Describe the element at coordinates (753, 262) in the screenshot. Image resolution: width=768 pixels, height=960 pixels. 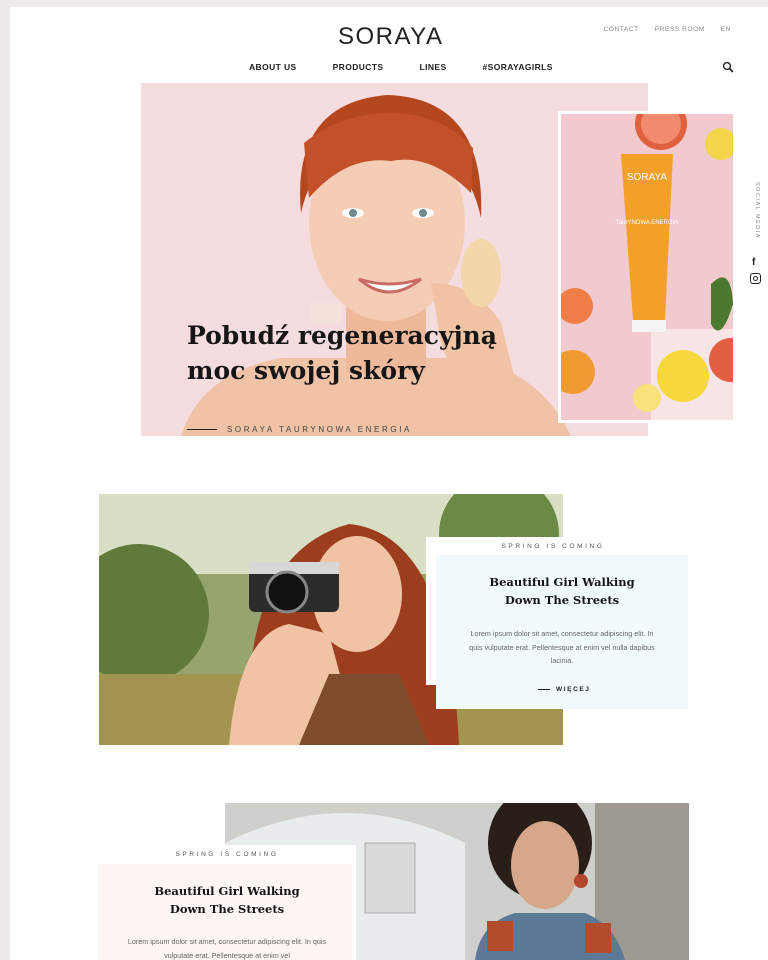
I see `facebook-icon: f` at that location.